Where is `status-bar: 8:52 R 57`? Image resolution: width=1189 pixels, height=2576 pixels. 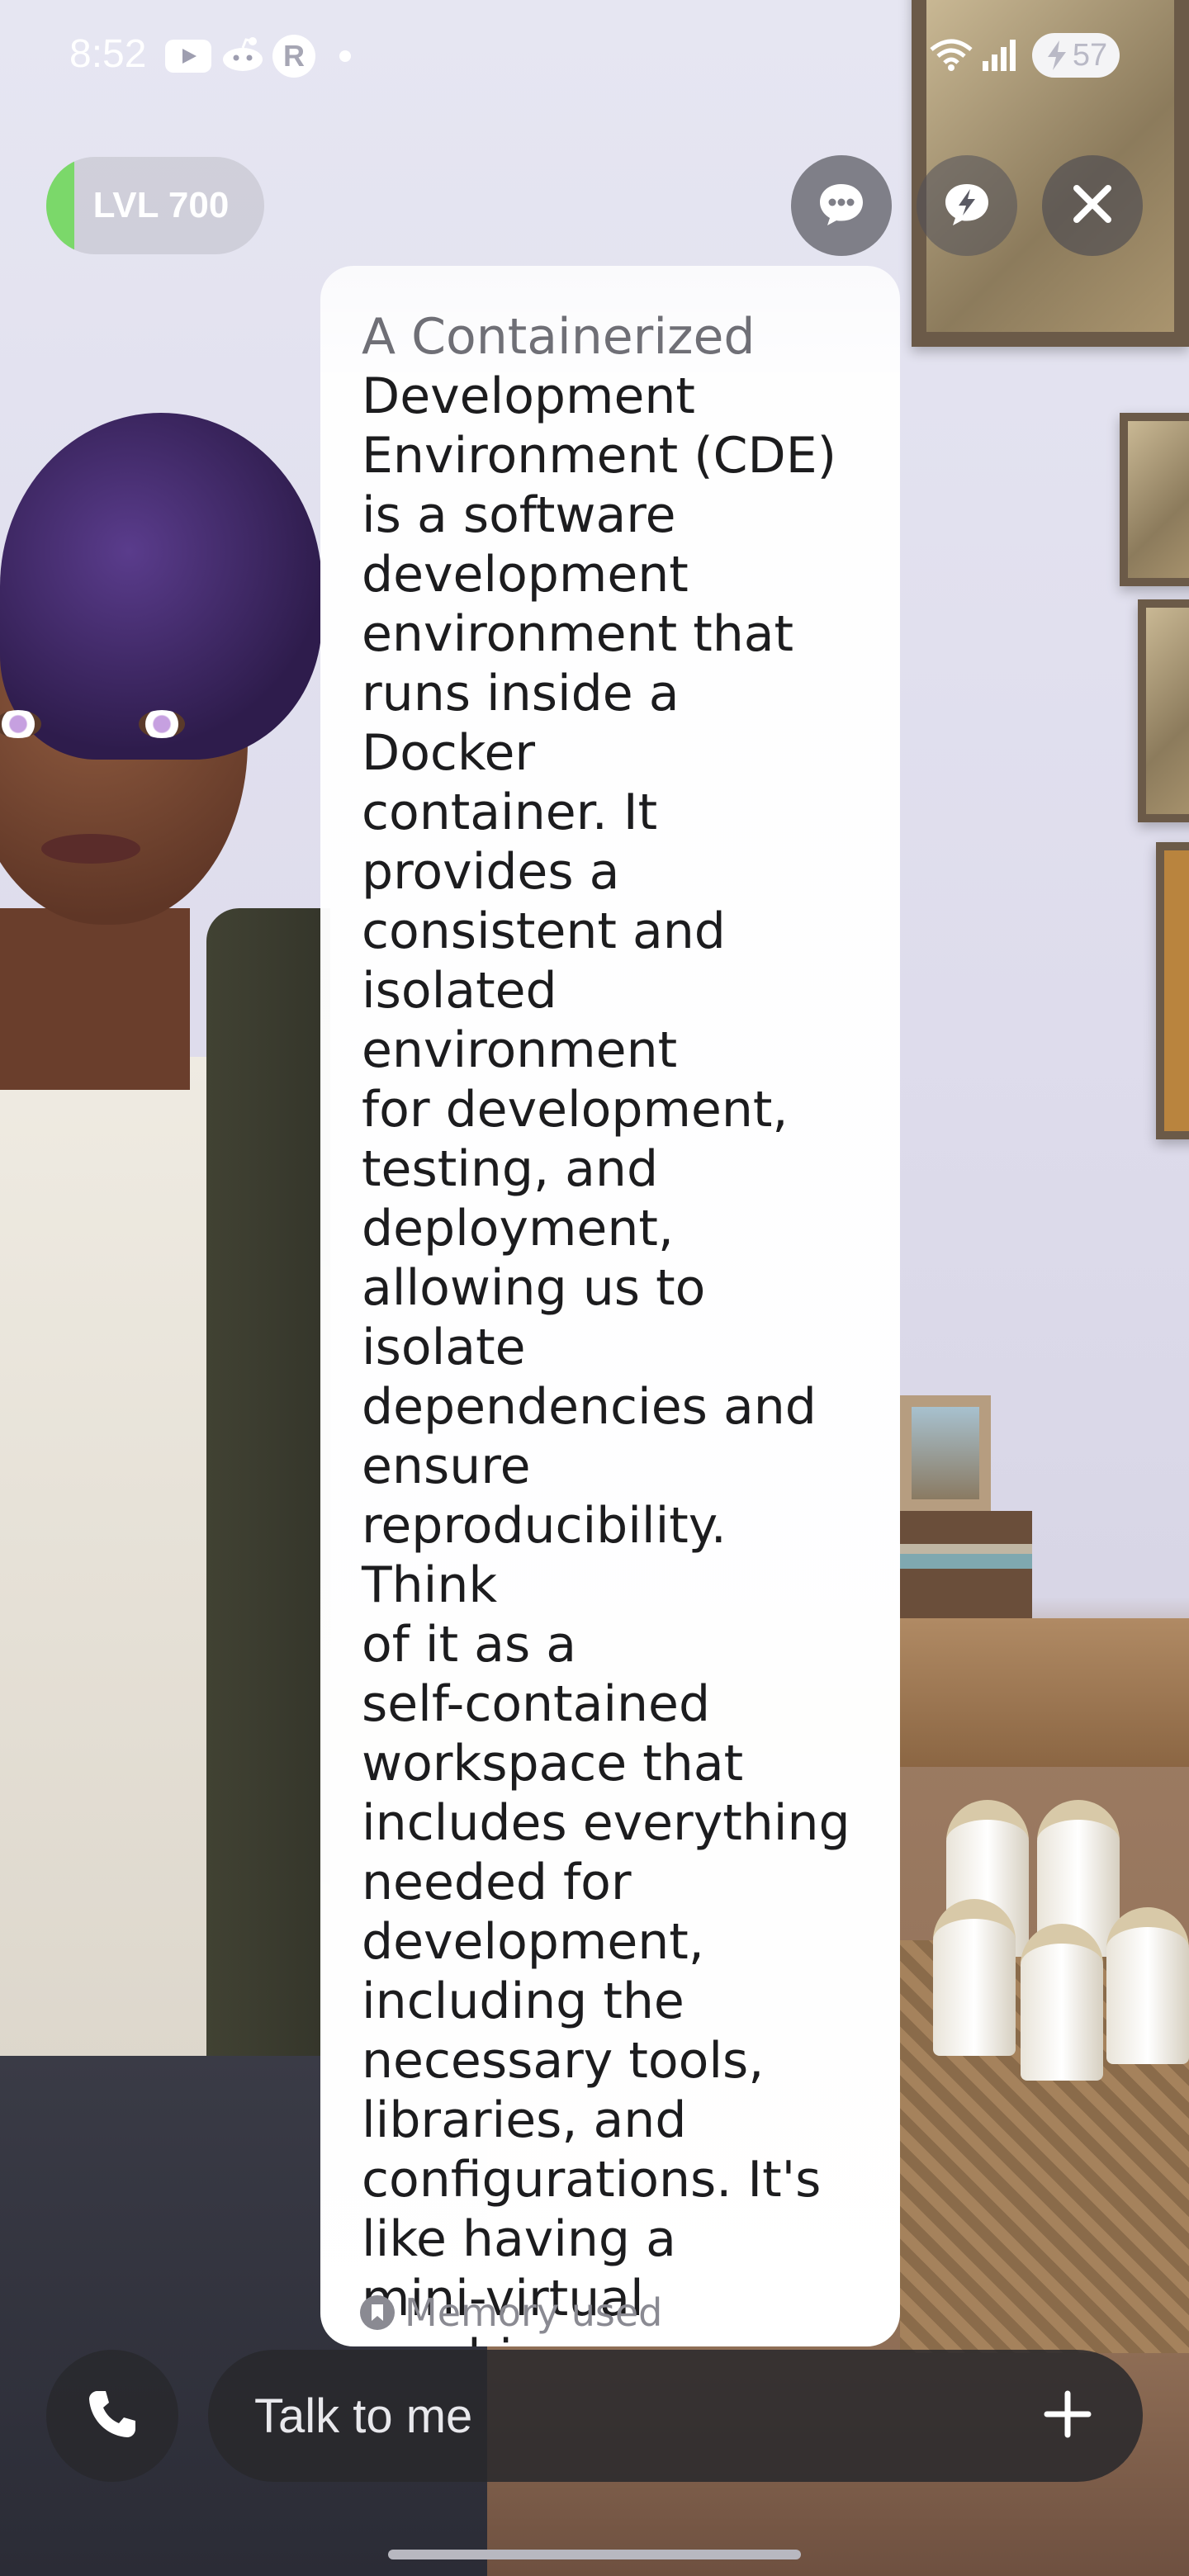 status-bar: 8:52 R 57 is located at coordinates (594, 53).